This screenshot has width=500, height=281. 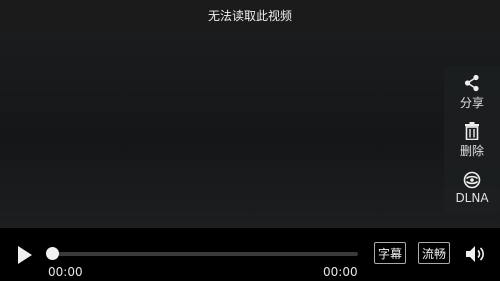 What do you see at coordinates (471, 150) in the screenshot?
I see `delete-label: 删除` at bounding box center [471, 150].